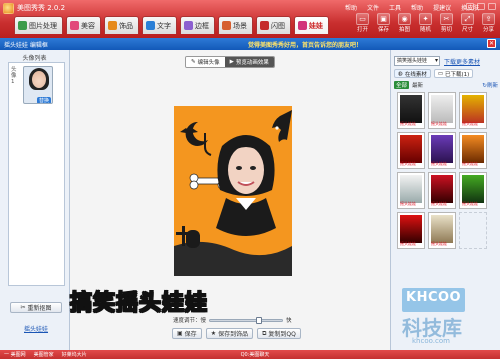 Image resolution: width=500 pixels, height=359 pixels. What do you see at coordinates (362, 19) in the screenshot?
I see `folder-icon: ▭` at bounding box center [362, 19].